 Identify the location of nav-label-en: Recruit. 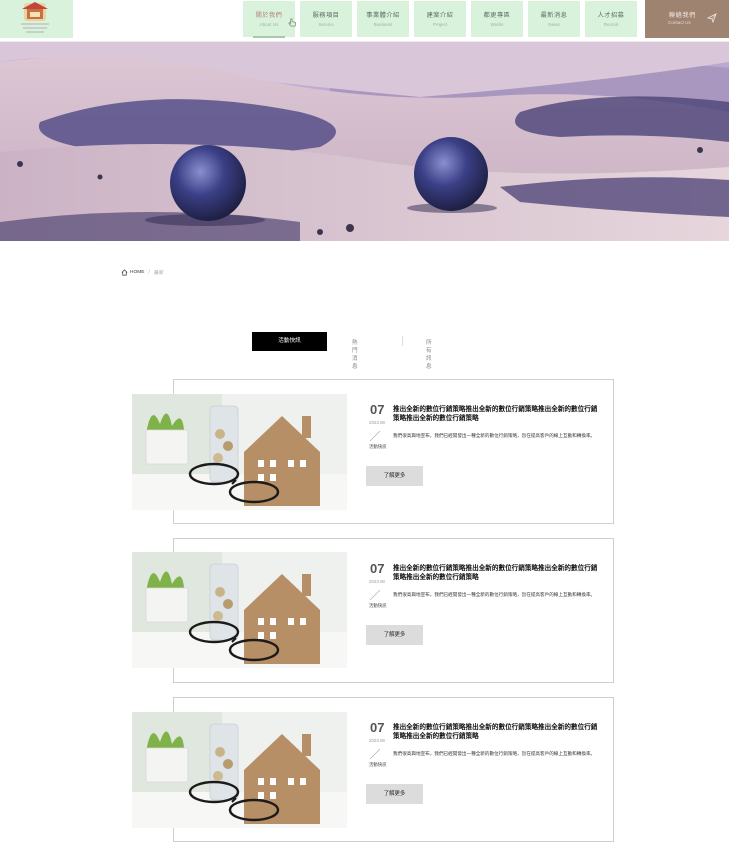
(611, 24).